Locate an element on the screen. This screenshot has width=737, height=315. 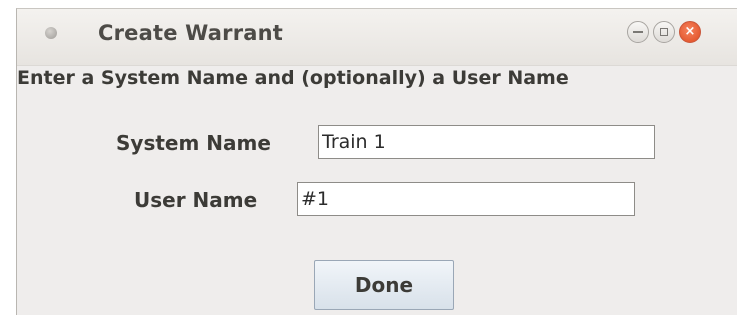
minimize-icon is located at coordinates (638, 32).